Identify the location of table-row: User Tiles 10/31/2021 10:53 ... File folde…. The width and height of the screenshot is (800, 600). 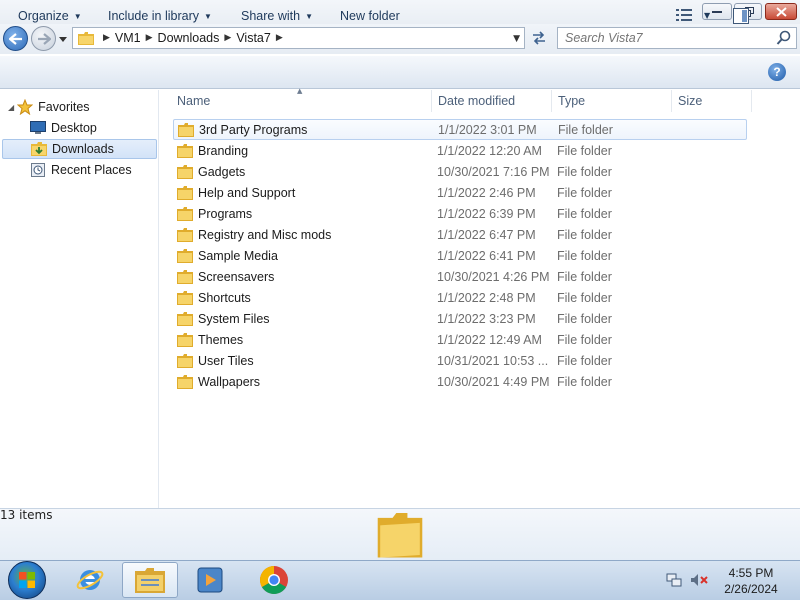
(460, 360).